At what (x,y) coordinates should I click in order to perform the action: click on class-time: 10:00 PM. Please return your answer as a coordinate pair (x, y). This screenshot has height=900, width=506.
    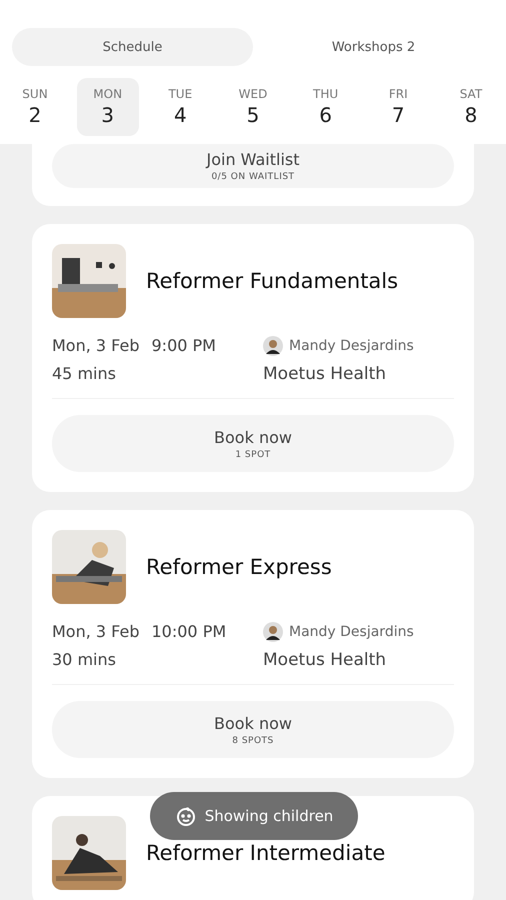
    Looking at the image, I should click on (189, 632).